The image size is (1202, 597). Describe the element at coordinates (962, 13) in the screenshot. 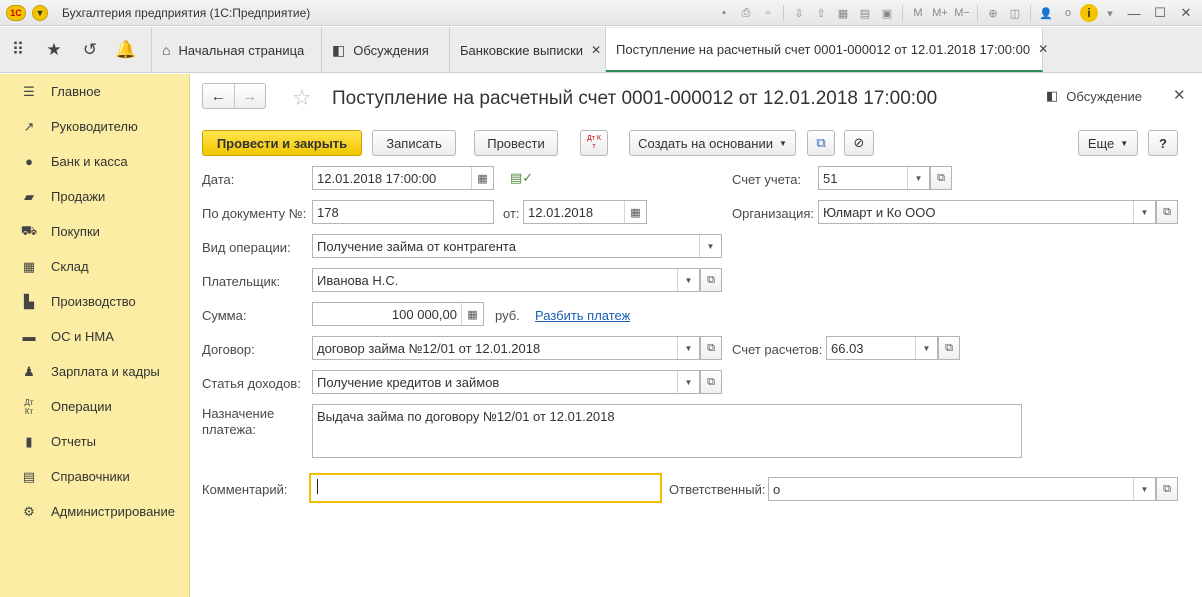

I see `memory-minus-icon: M−` at that location.